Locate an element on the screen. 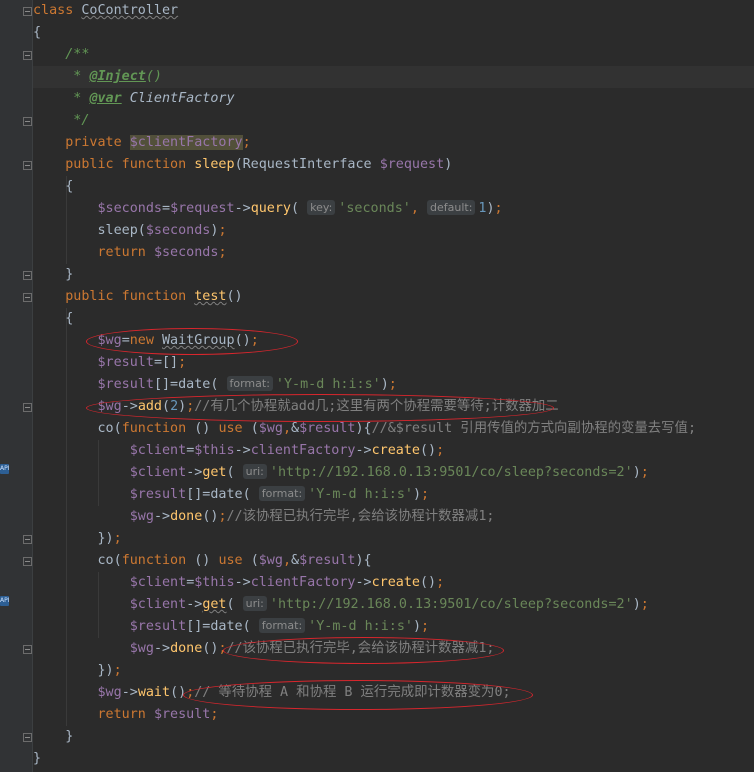 Image resolution: width=754 pixels, height=772 pixels. code-token: /** is located at coordinates (61, 54).